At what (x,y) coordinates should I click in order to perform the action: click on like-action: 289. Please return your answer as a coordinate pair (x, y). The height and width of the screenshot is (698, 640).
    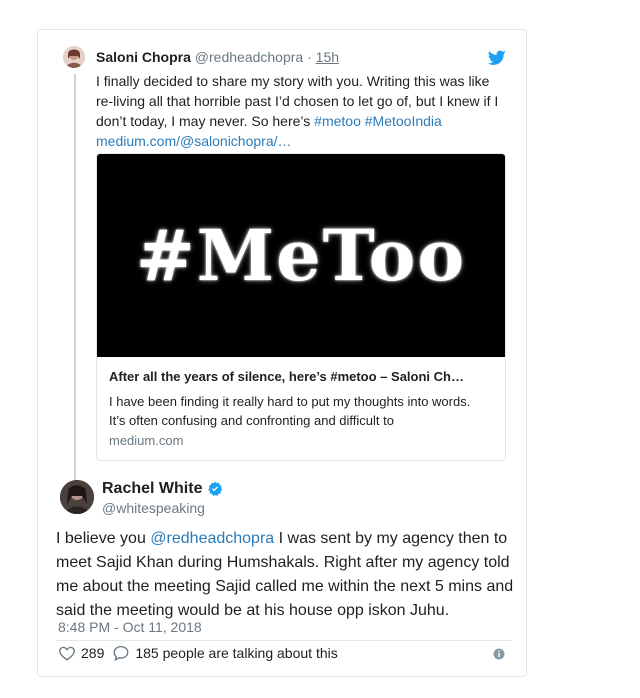
    Looking at the image, I should click on (81, 653).